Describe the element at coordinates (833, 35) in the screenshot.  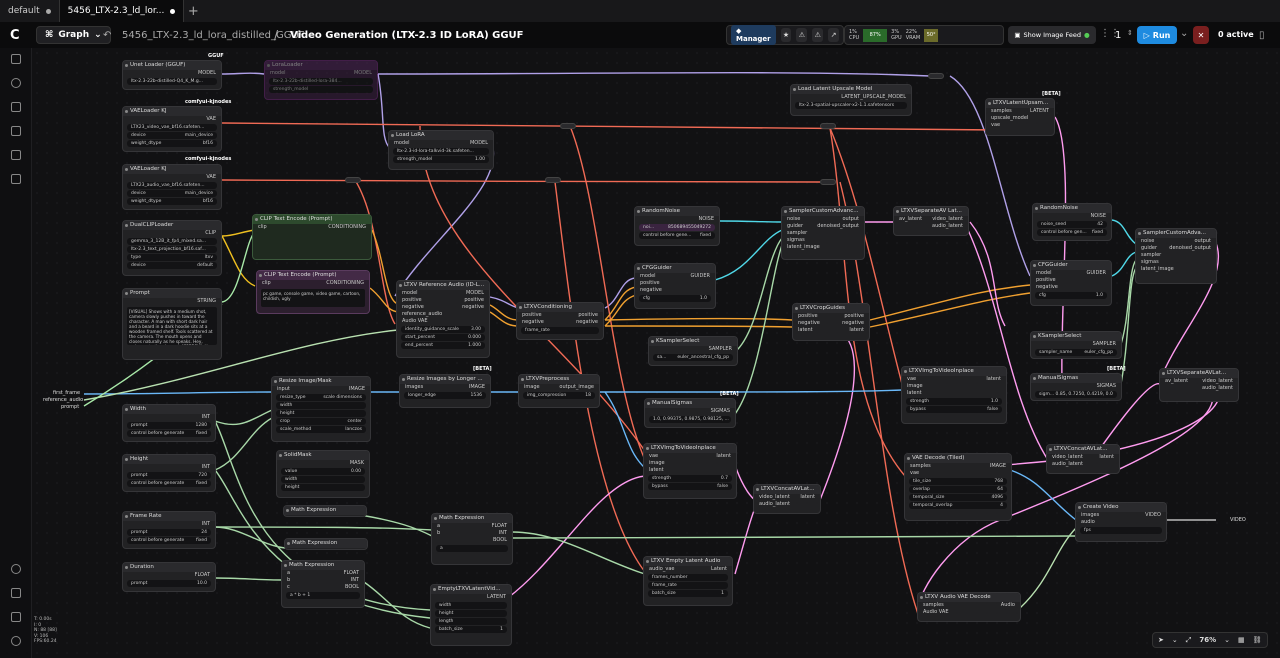
I see `share-icon: ↗` at that location.